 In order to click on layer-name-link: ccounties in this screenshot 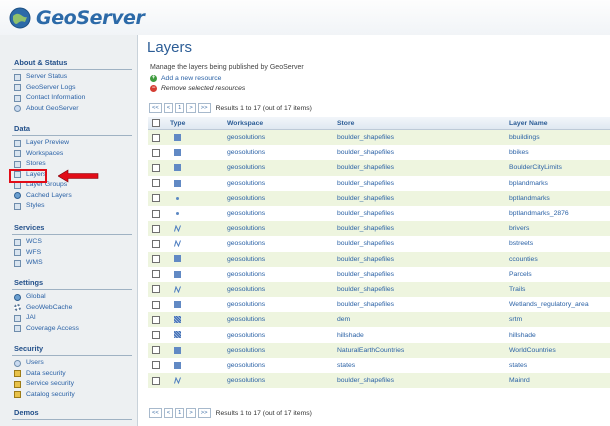, I will do `click(559, 259)`.